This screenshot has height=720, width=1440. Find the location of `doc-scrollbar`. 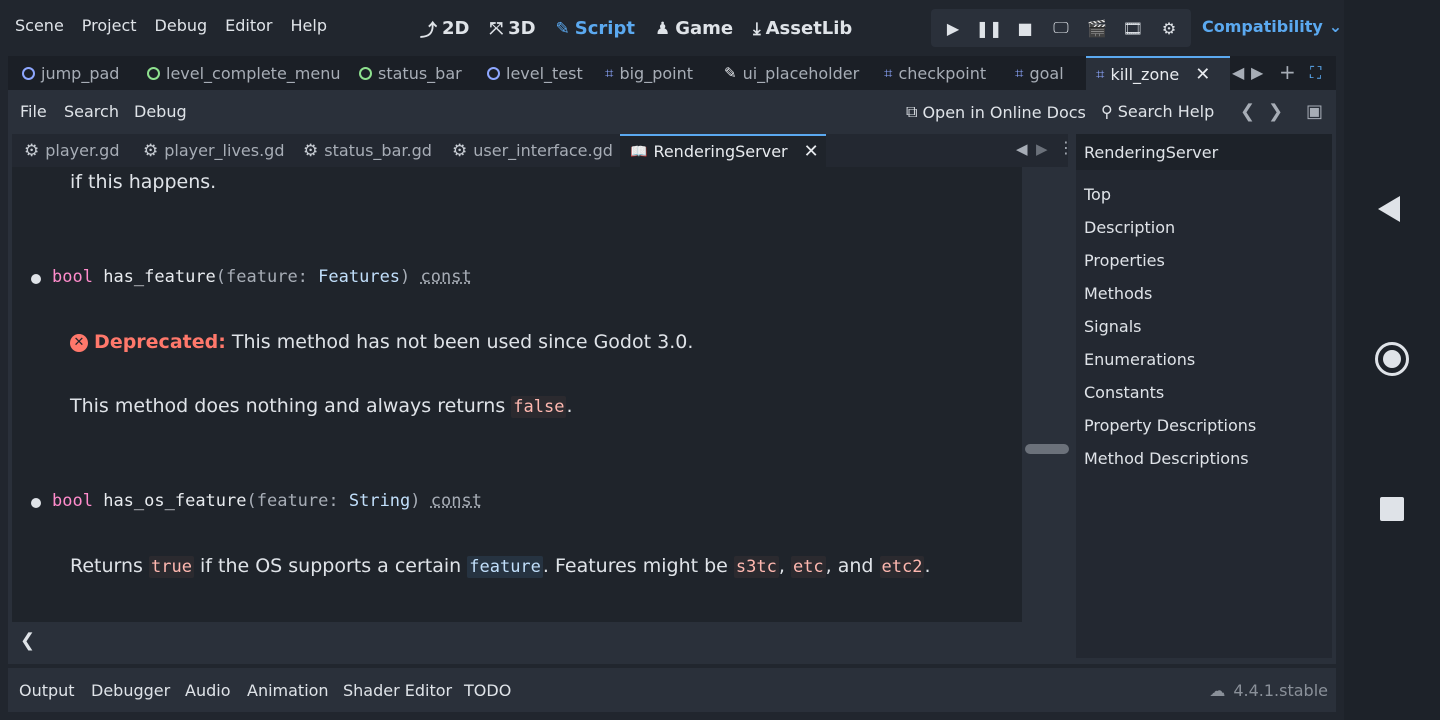

doc-scrollbar is located at coordinates (1046, 394).